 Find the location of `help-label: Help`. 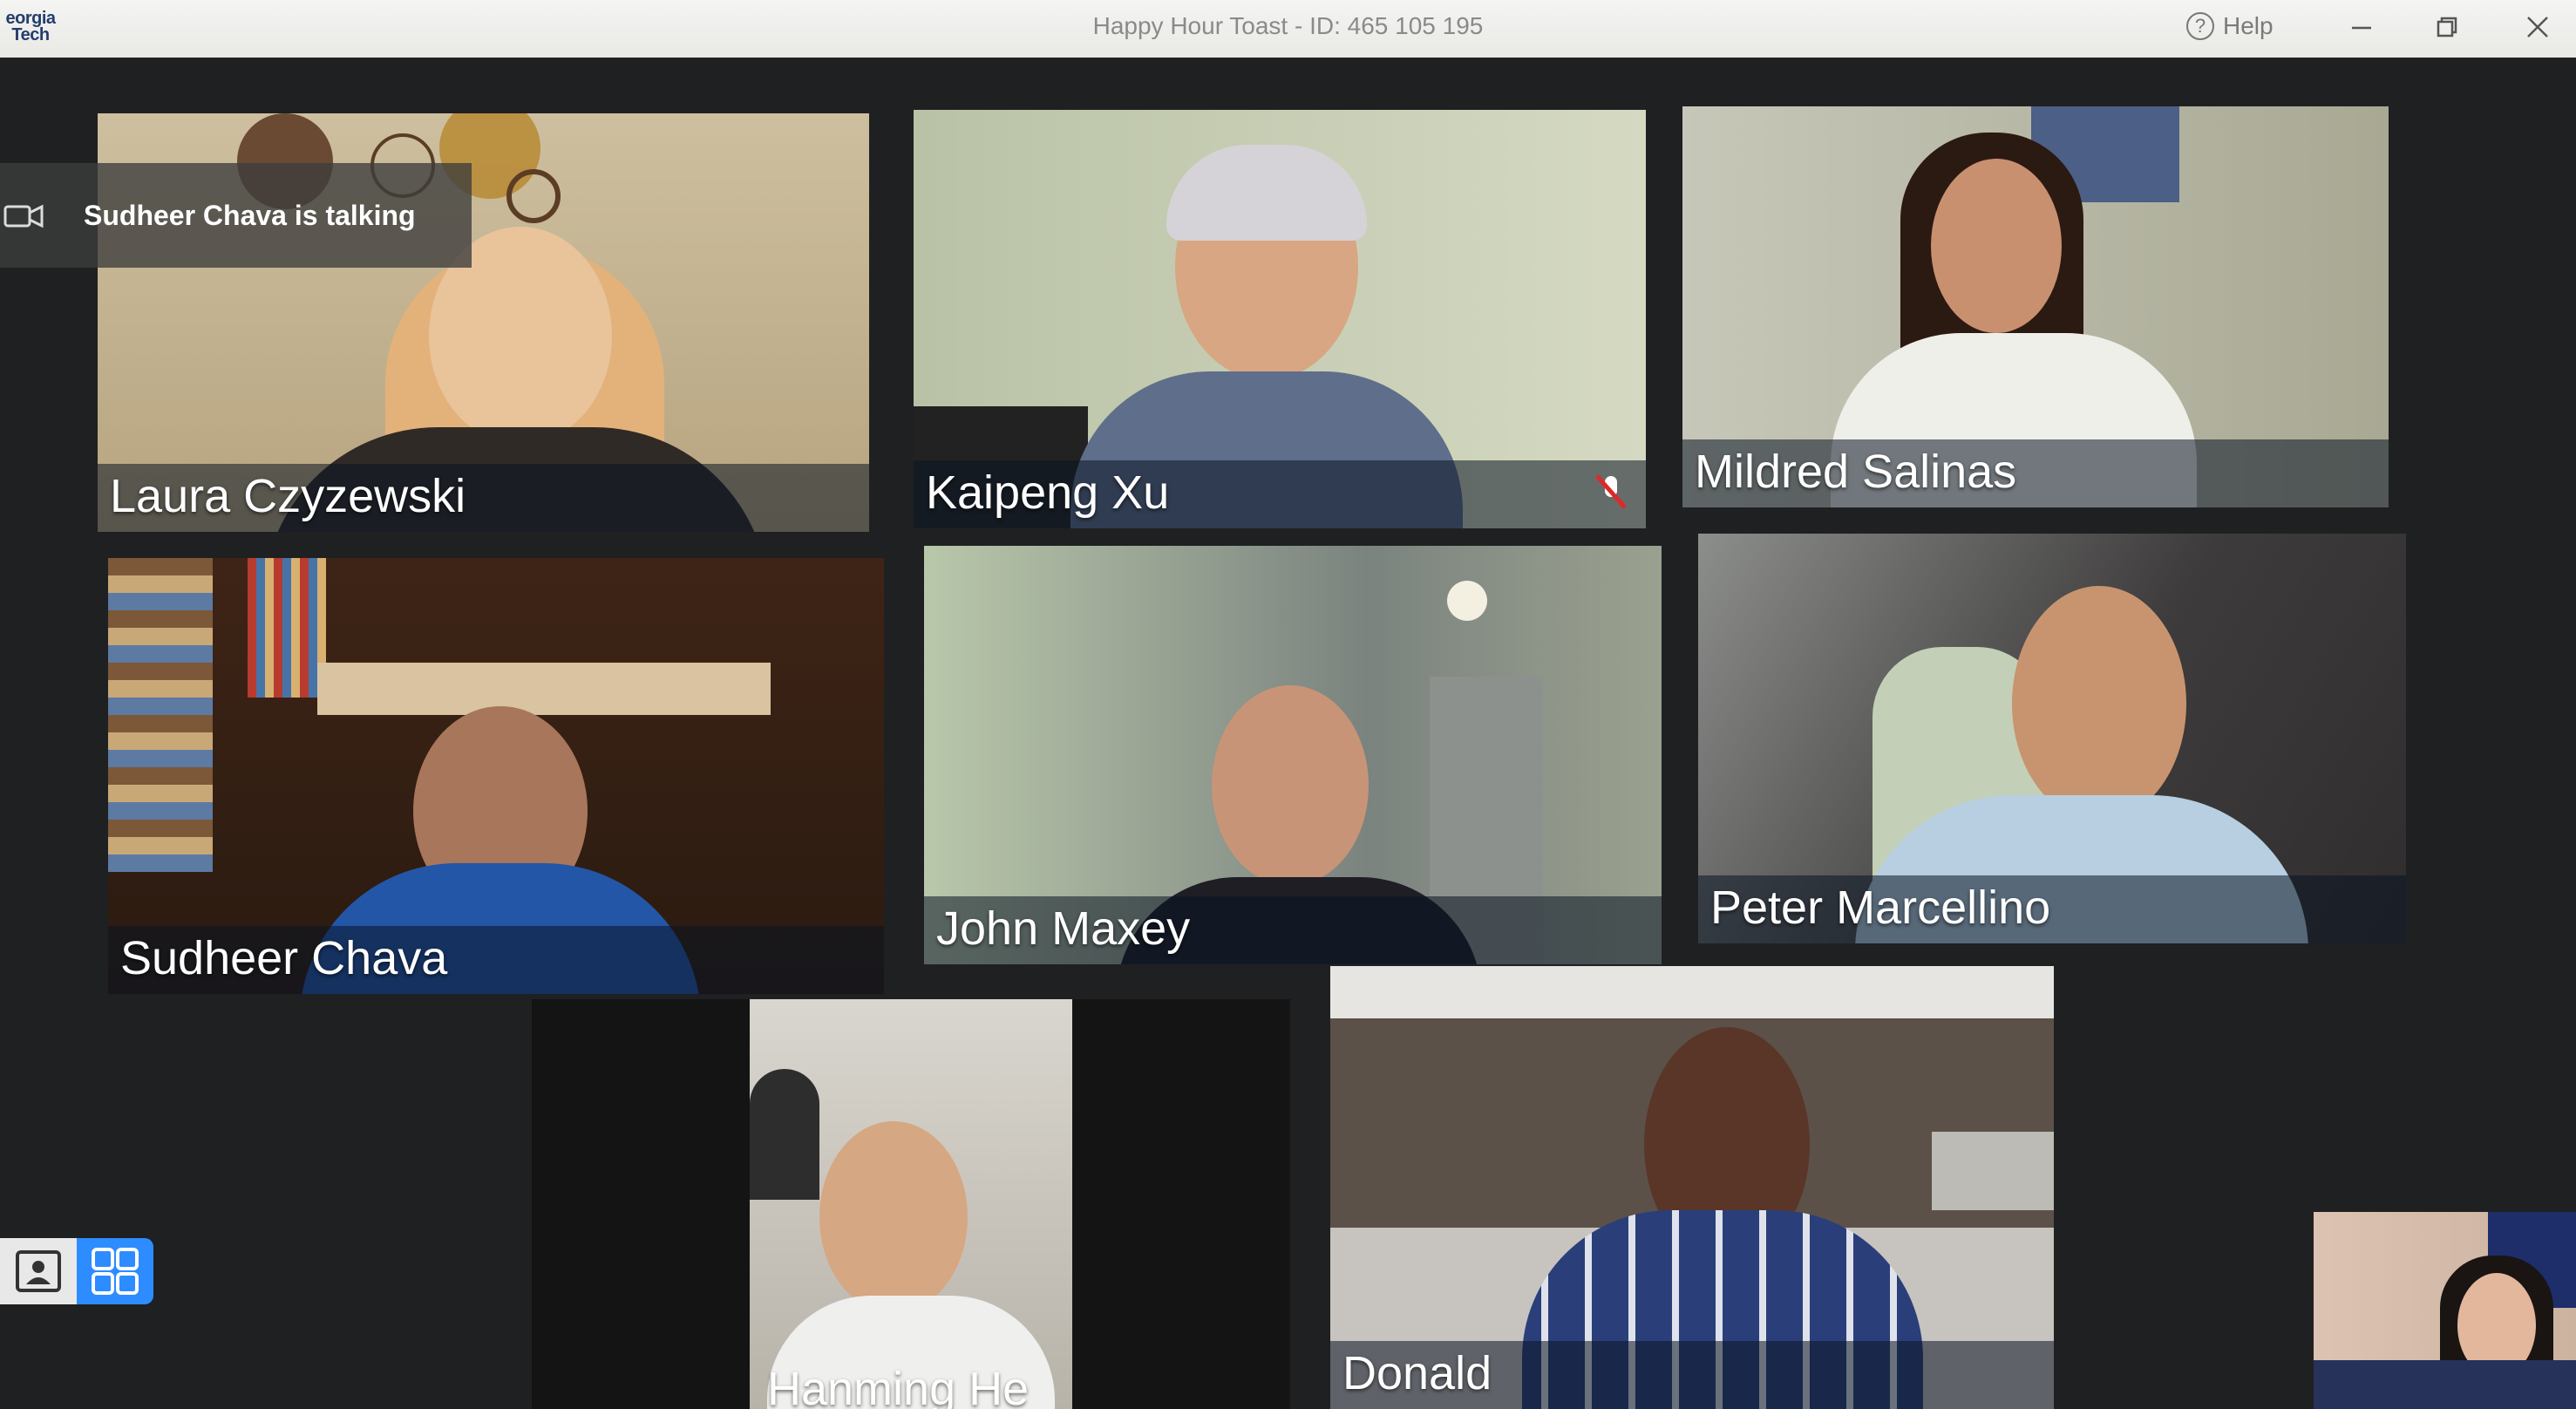

help-label: Help is located at coordinates (2248, 26).